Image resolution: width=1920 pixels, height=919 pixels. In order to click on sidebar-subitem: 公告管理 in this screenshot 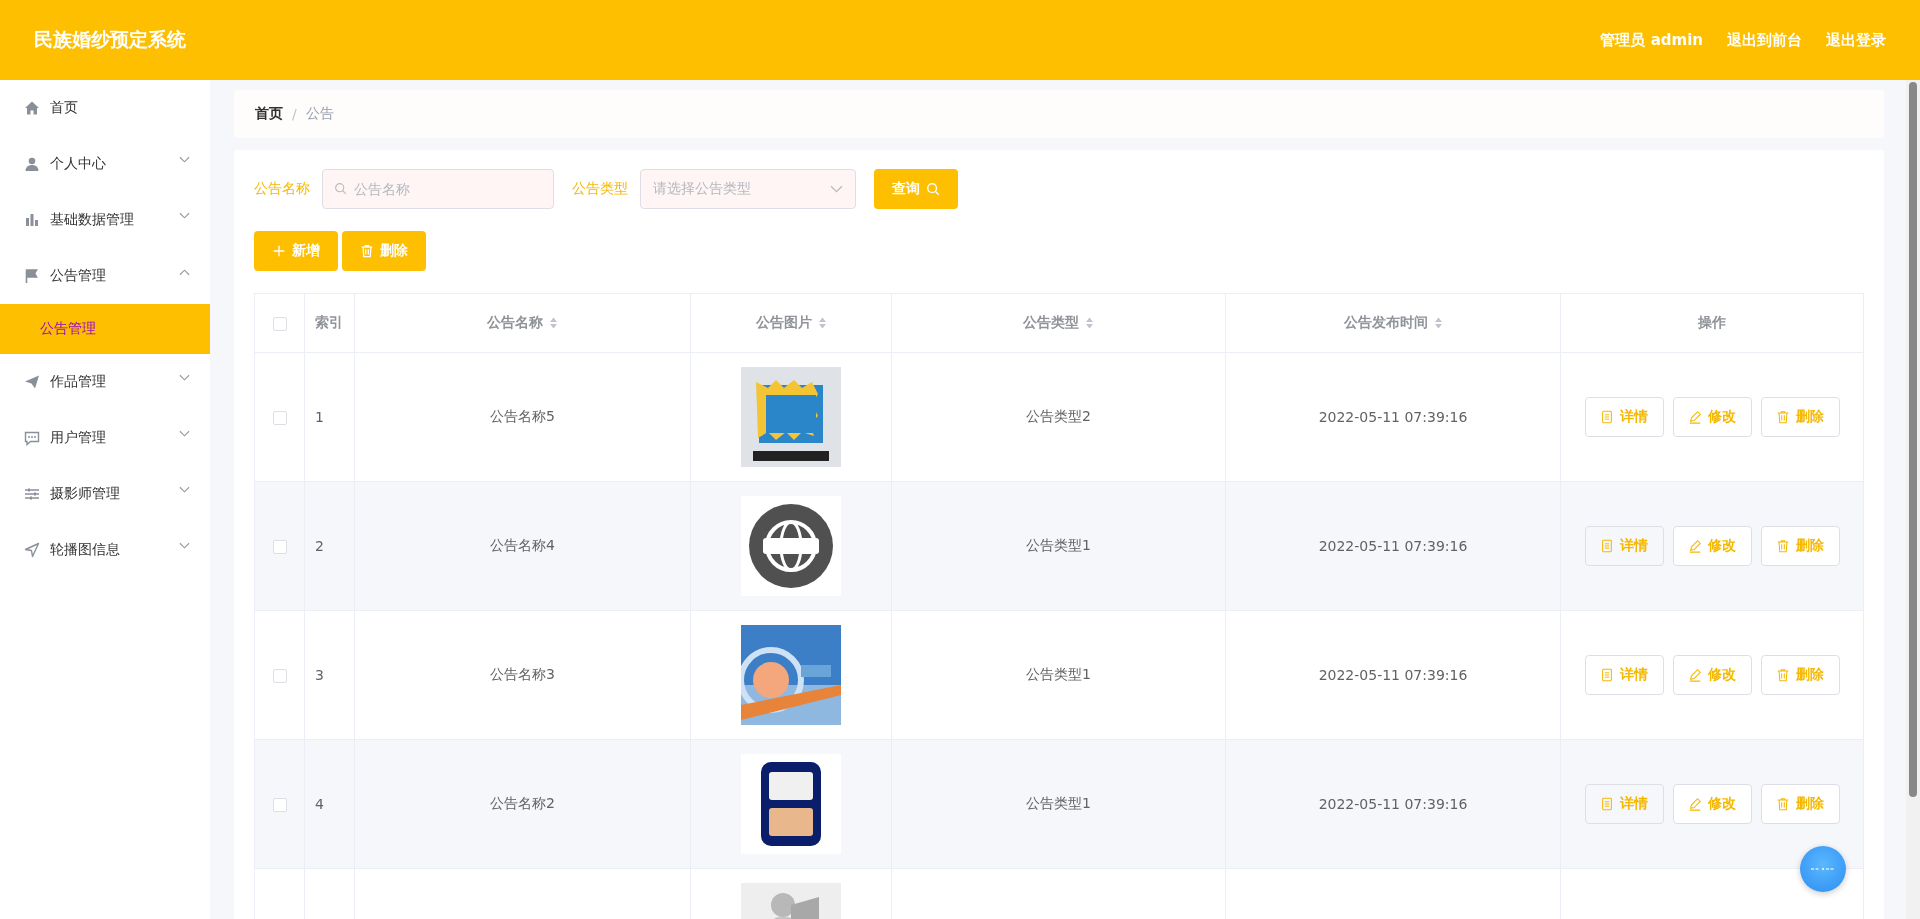, I will do `click(105, 329)`.